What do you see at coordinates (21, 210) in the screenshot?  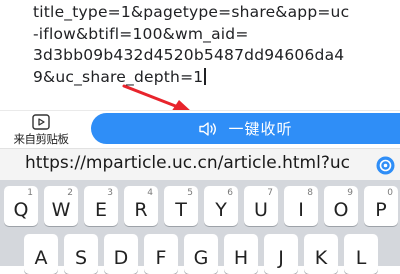 I see `key-letter: Q` at bounding box center [21, 210].